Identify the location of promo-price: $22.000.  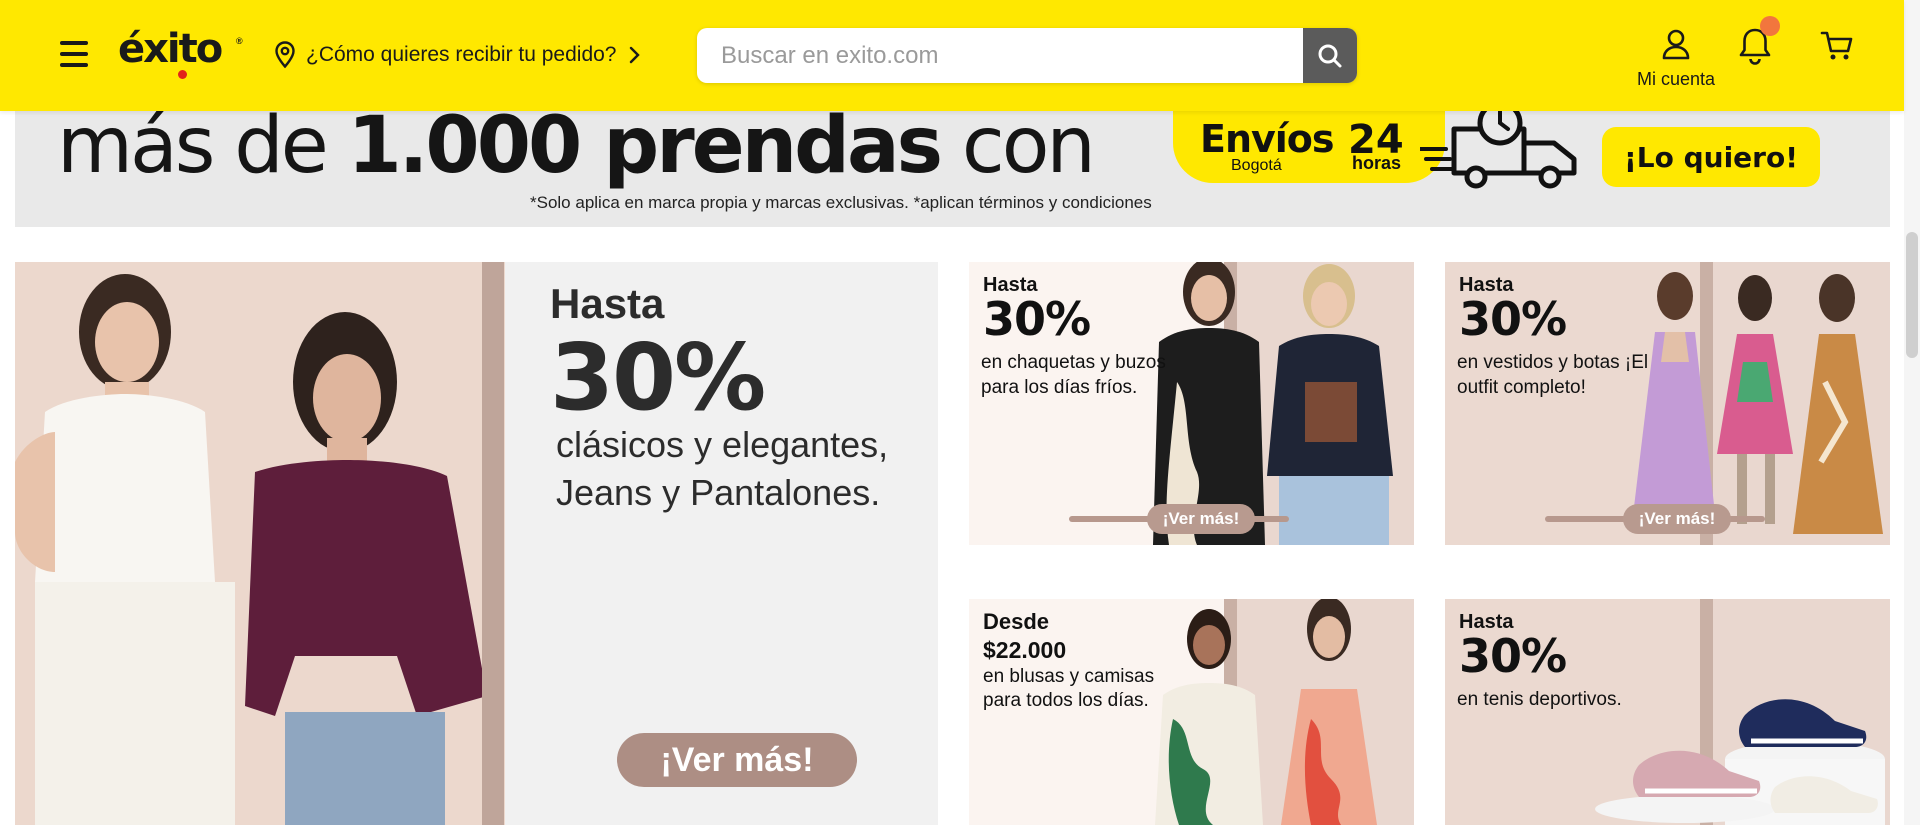
(1025, 650).